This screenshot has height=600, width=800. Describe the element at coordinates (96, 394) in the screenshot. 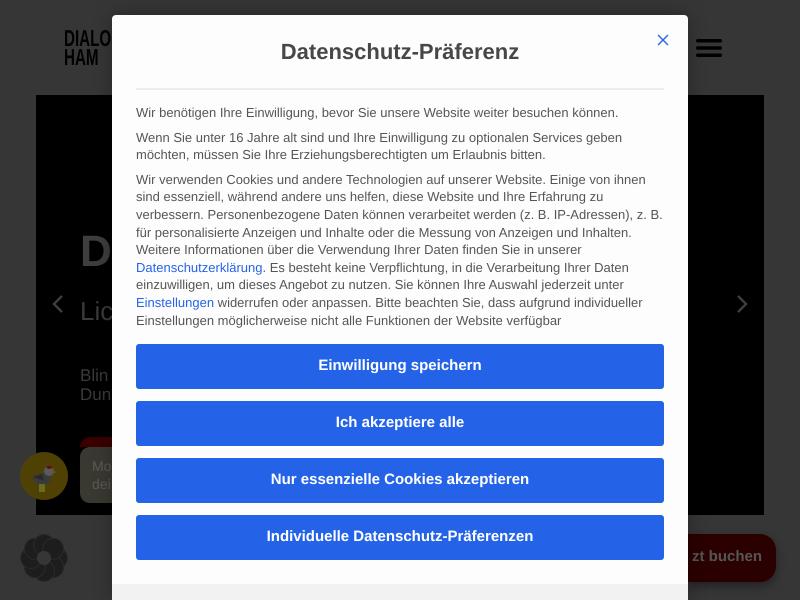

I see `hero-text: Dun` at that location.